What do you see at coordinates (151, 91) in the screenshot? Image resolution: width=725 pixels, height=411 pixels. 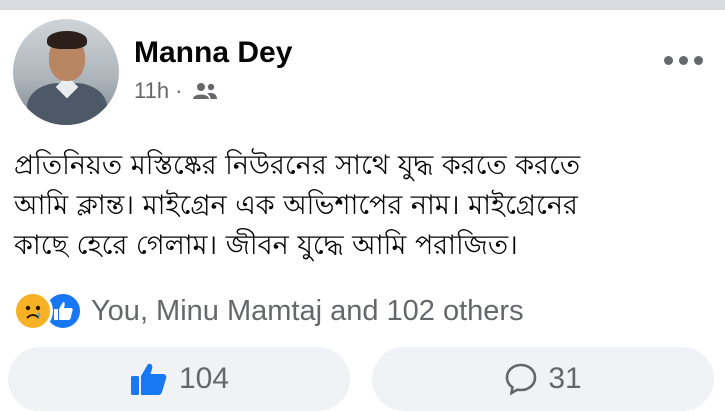 I see `post-time: 11h` at bounding box center [151, 91].